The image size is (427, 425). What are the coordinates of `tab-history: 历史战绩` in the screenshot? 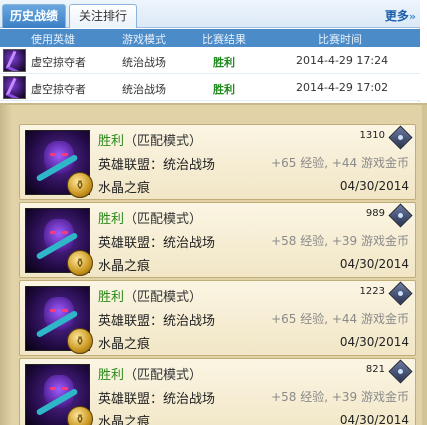 It's located at (34, 16).